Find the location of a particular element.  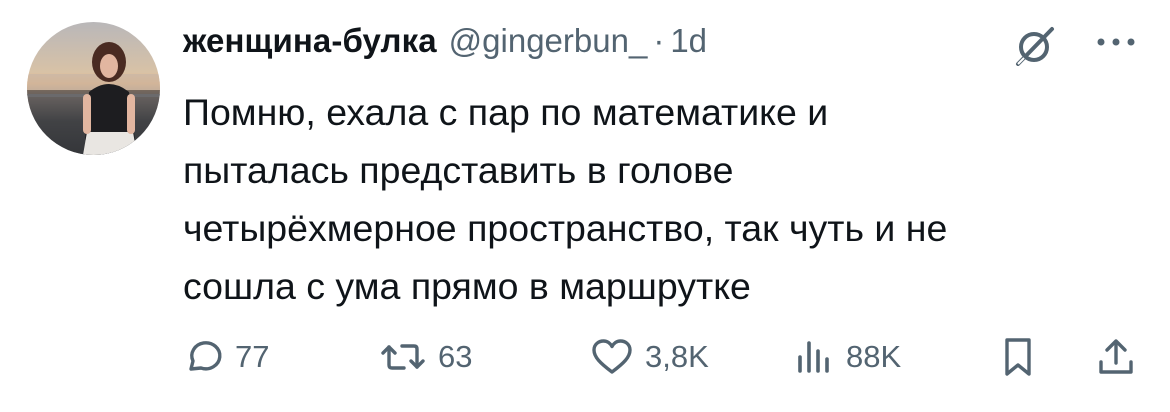

avatar-photo is located at coordinates (93, 98).